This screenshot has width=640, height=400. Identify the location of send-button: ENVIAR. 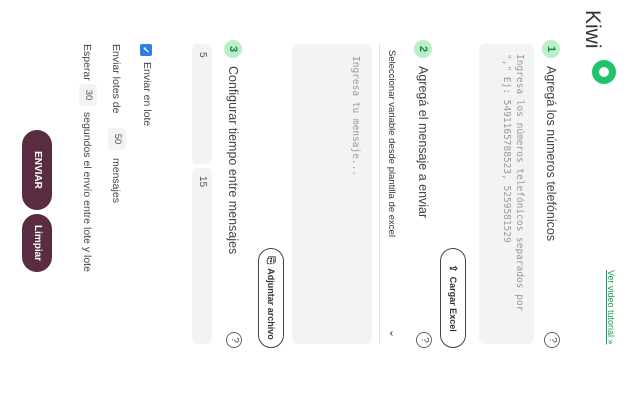
(37, 170).